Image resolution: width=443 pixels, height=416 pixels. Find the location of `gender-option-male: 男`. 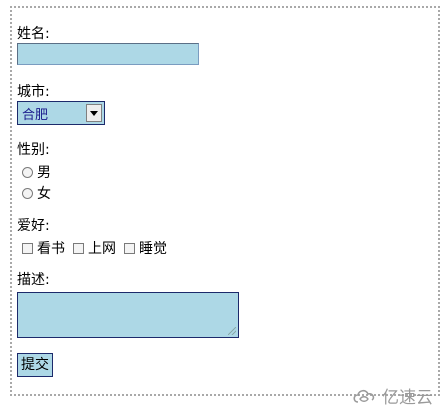

gender-option-male: 男 is located at coordinates (36, 172).